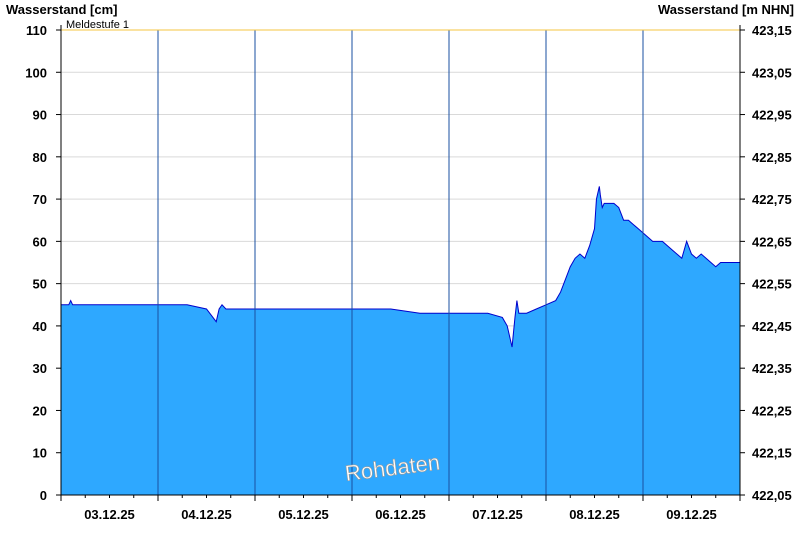  What do you see at coordinates (40, 115) in the screenshot?
I see `left-tick-label-90: 90` at bounding box center [40, 115].